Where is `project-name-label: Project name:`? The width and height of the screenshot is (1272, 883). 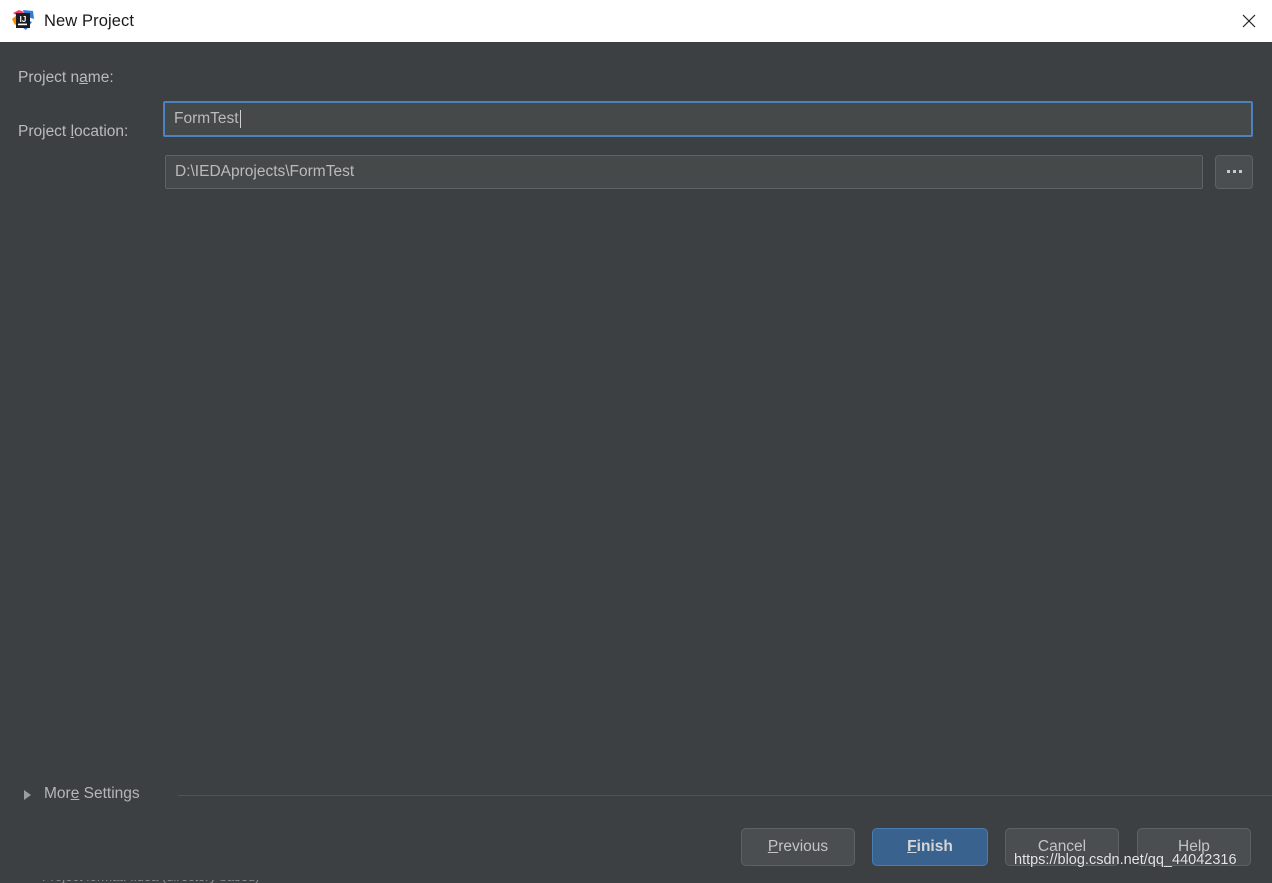 project-name-label: Project name: is located at coordinates (66, 77).